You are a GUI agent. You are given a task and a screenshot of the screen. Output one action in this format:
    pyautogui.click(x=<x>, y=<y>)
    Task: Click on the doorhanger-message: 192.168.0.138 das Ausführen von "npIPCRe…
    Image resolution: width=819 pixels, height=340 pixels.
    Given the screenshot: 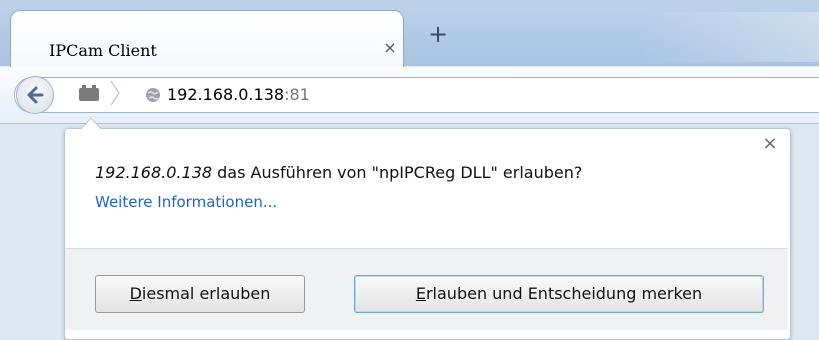 What is the action you would take?
    pyautogui.click(x=338, y=172)
    